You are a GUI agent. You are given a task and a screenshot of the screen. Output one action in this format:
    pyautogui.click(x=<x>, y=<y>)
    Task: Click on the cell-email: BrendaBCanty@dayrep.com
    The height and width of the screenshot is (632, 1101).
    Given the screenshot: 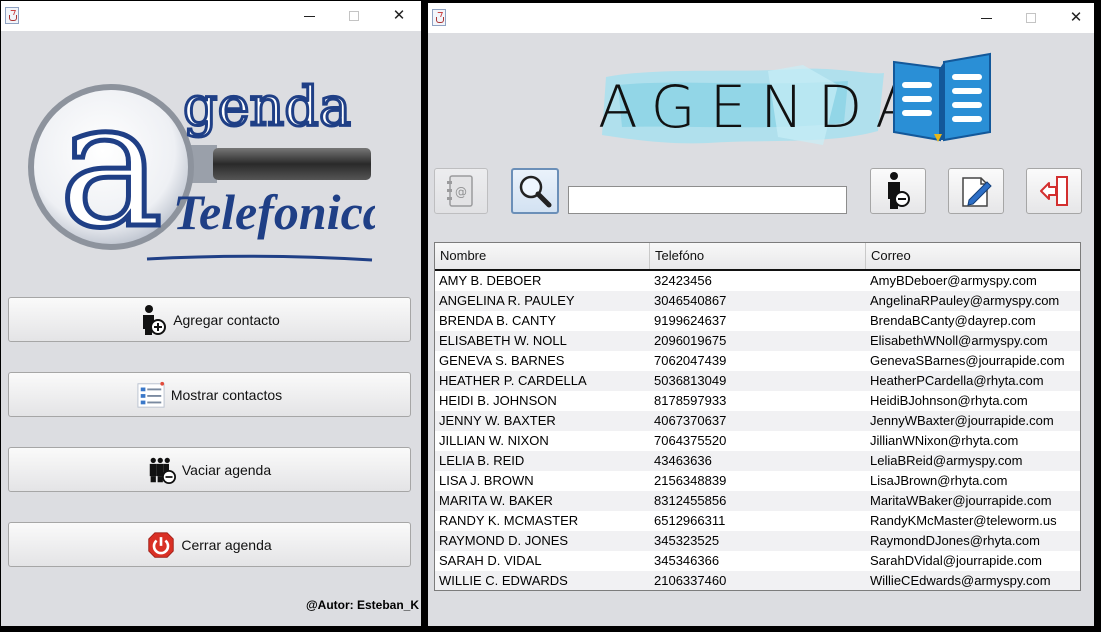 What is the action you would take?
    pyautogui.click(x=953, y=320)
    